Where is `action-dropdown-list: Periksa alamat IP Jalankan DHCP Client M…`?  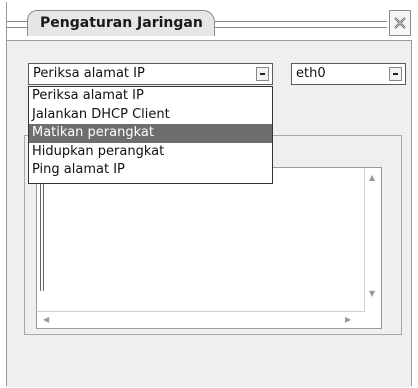
action-dropdown-list: Periksa alamat IP Jalankan DHCP Client M… is located at coordinates (150, 135).